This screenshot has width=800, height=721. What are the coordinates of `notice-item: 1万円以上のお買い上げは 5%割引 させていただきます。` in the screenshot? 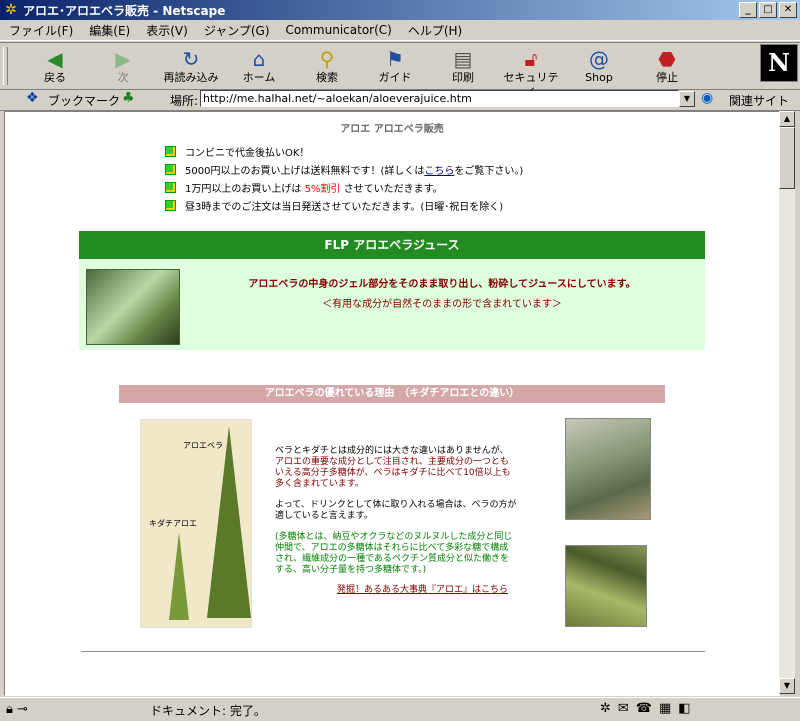 It's located at (365, 188).